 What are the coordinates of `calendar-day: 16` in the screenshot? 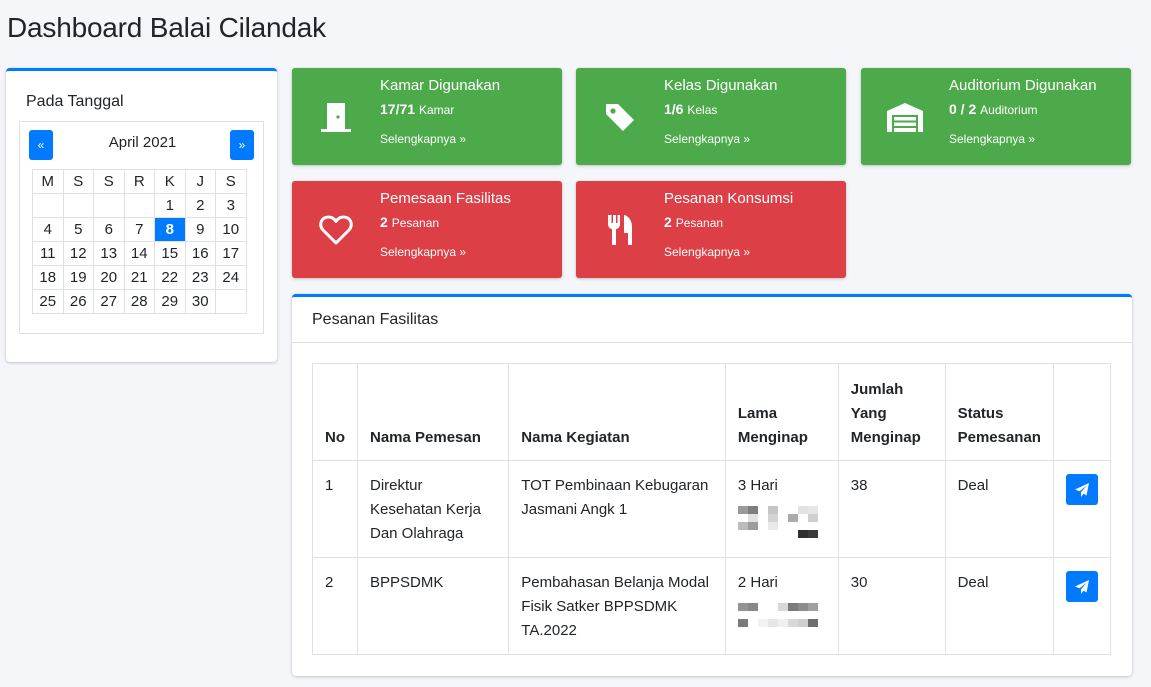 It's located at (200, 253).